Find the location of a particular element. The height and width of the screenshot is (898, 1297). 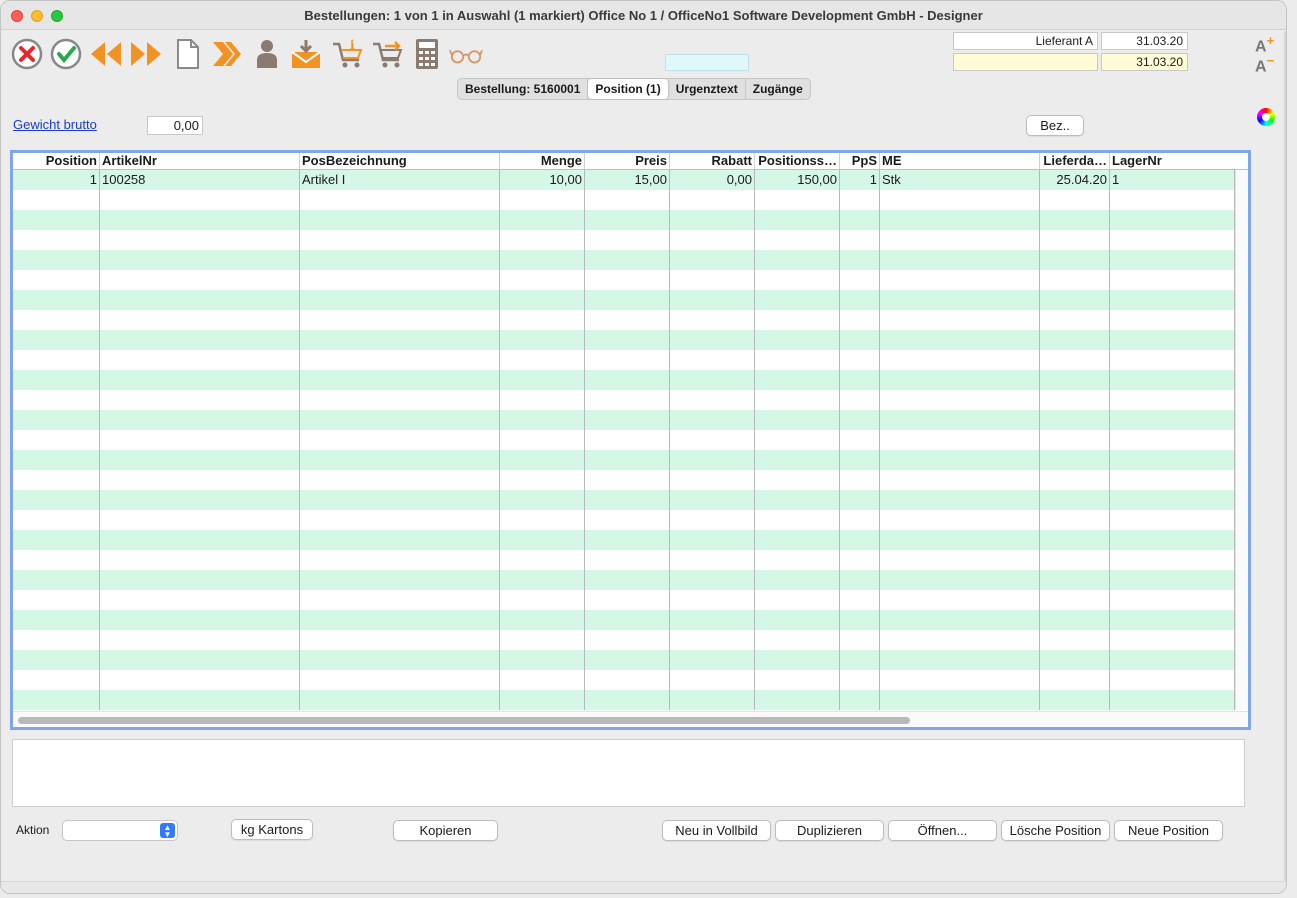

column-header-pps: PpS is located at coordinates (860, 161).